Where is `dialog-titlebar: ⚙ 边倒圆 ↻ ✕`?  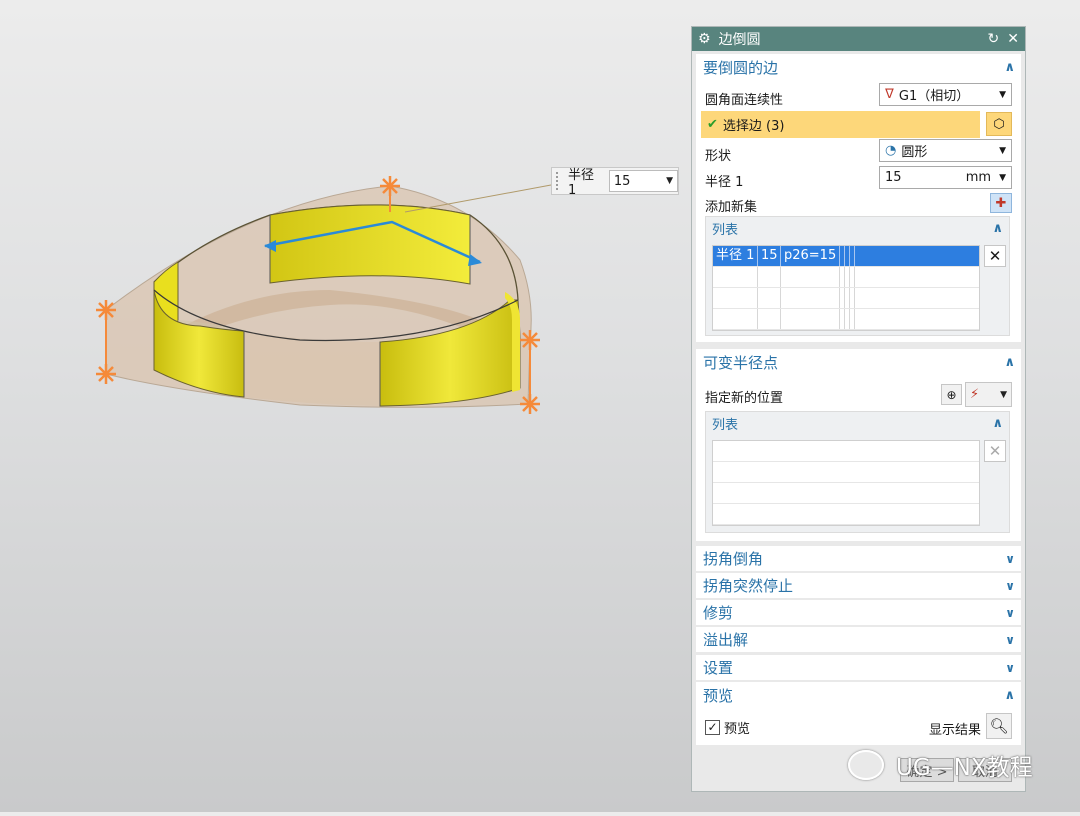 dialog-titlebar: ⚙ 边倒圆 ↻ ✕ is located at coordinates (858, 39).